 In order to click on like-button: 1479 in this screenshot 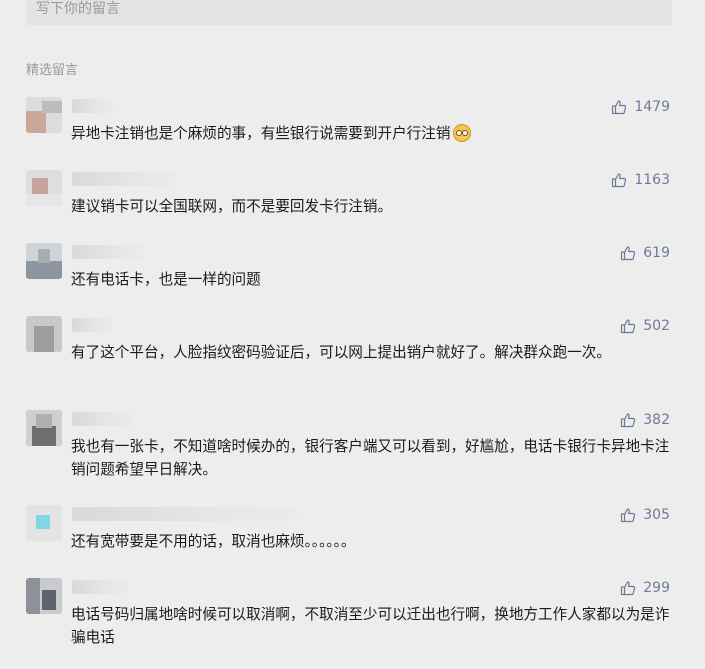, I will do `click(640, 107)`.